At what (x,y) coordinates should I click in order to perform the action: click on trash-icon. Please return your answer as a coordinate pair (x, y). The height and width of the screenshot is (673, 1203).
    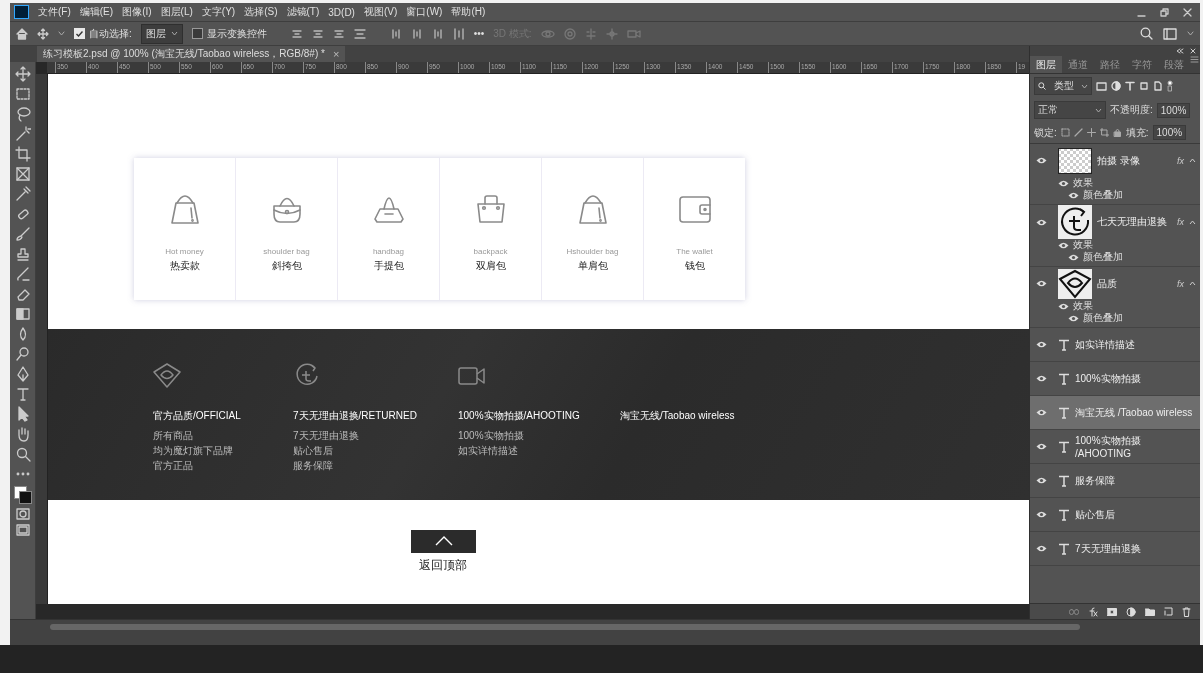
    Looking at the image, I should click on (1186, 611).